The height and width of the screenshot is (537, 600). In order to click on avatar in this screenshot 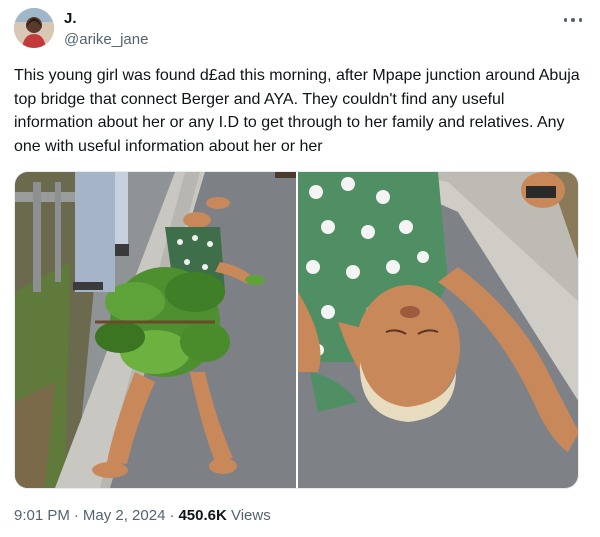, I will do `click(34, 28)`.